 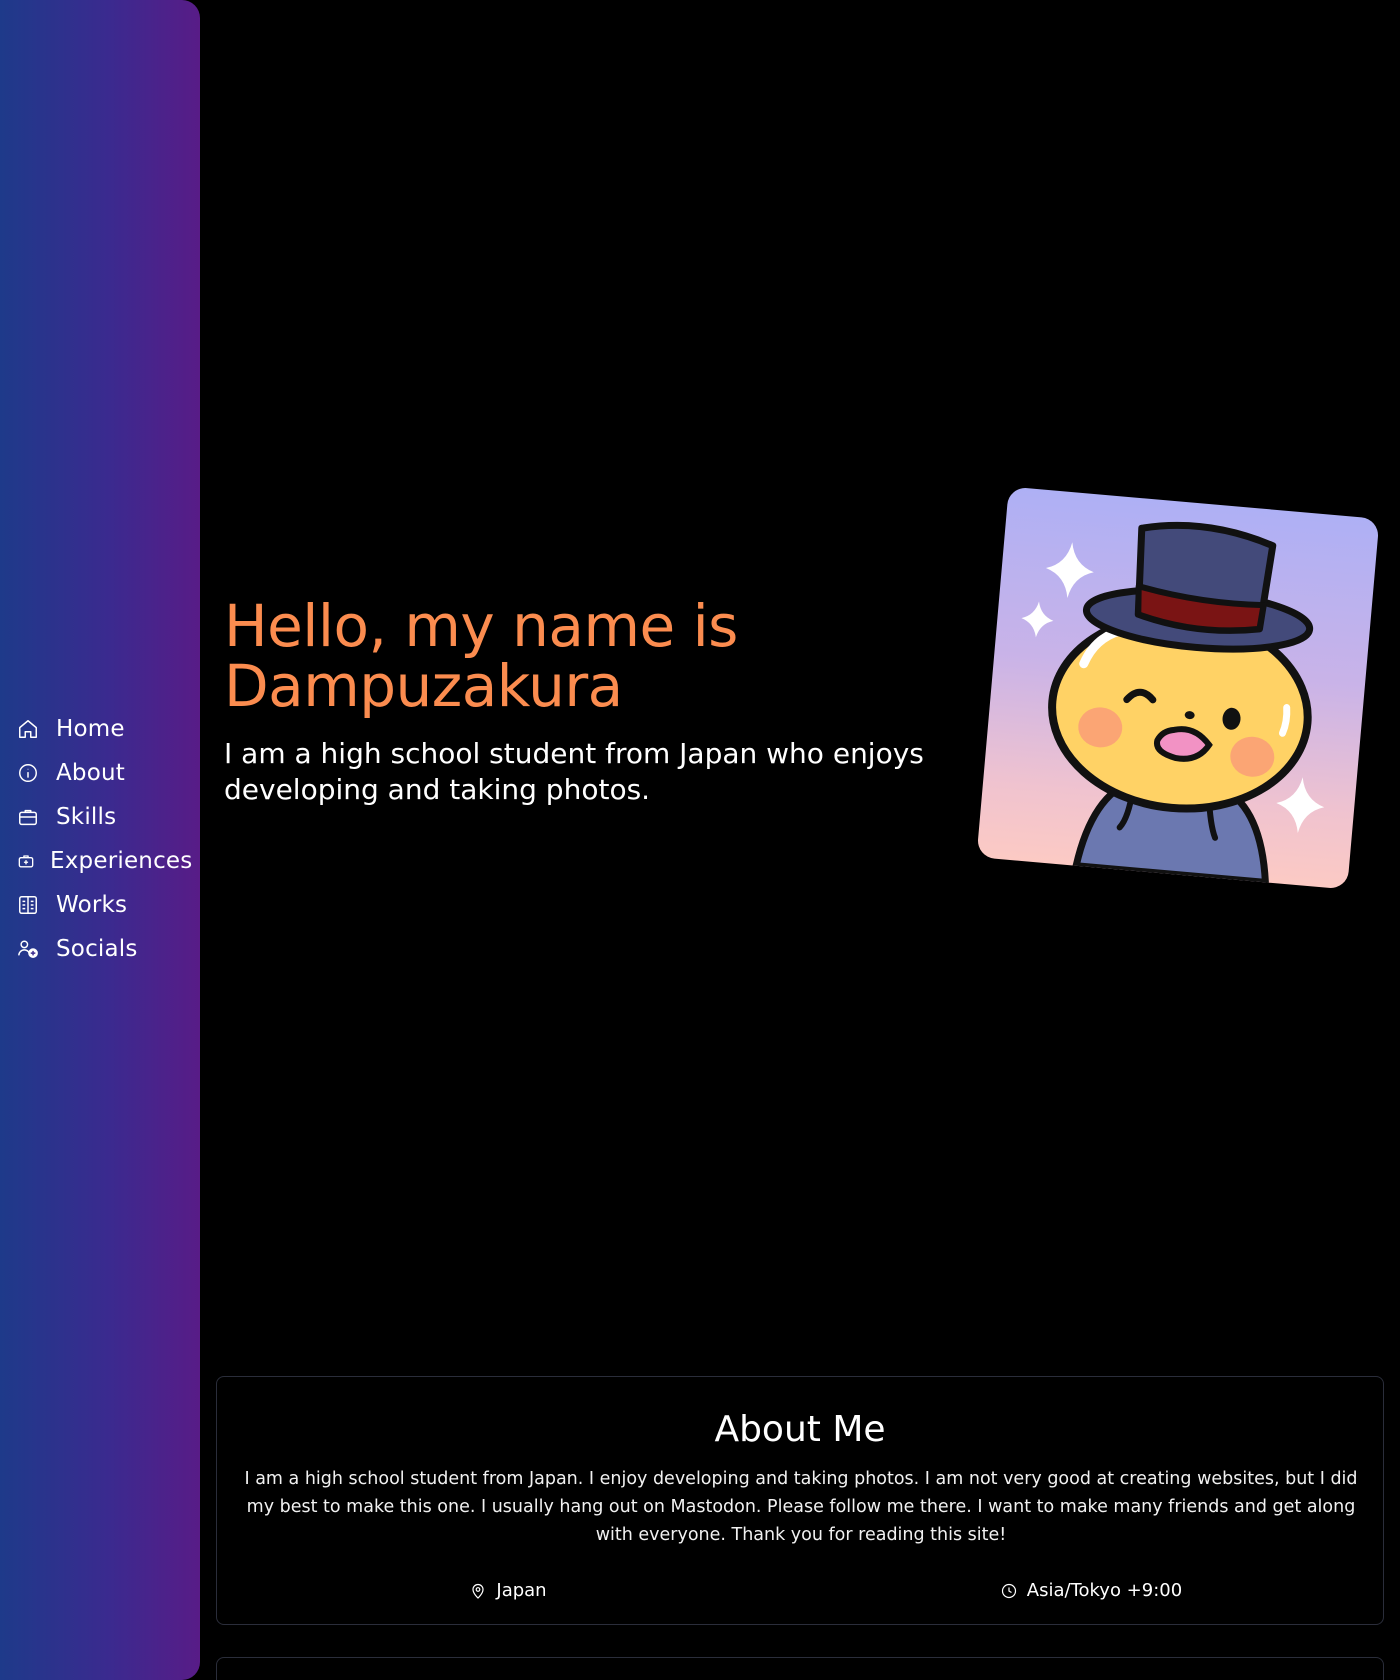 I want to click on briefcase-icon, so click(x=28, y=817).